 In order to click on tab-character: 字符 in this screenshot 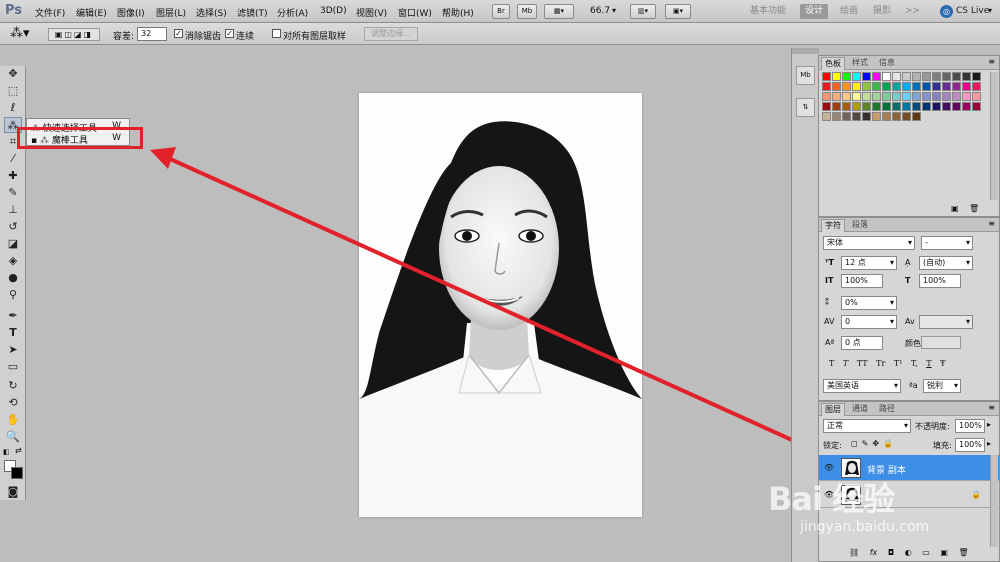, I will do `click(833, 225)`.